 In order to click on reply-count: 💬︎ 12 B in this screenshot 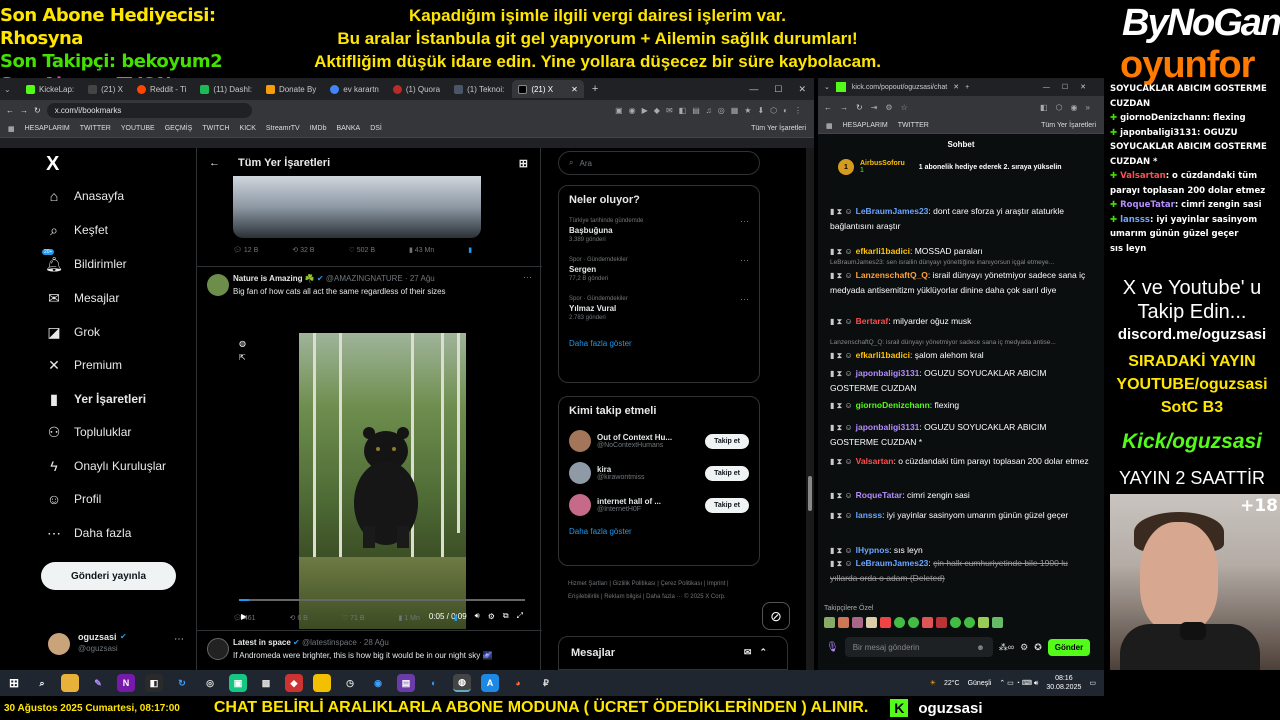, I will do `click(245, 250)`.